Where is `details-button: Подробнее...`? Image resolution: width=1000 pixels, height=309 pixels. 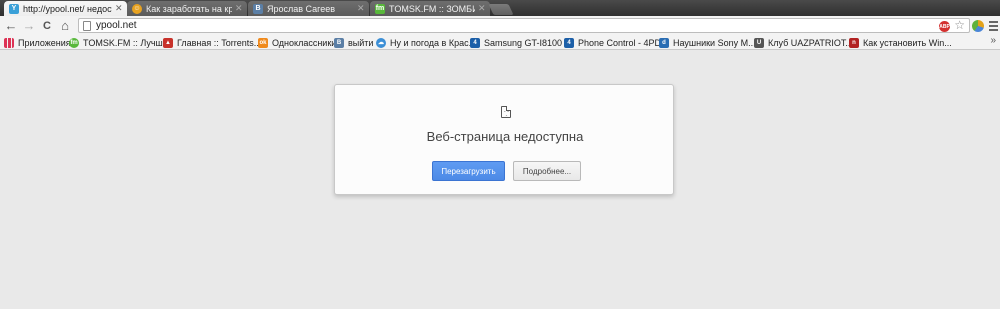 details-button: Подробнее... is located at coordinates (547, 171).